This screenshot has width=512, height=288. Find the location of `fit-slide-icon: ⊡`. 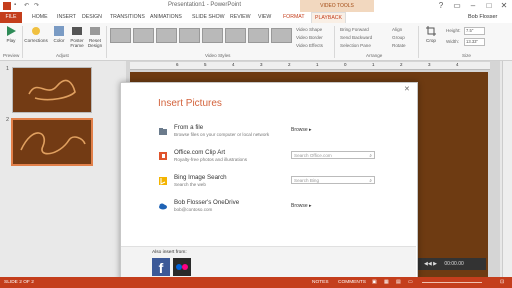

fit-slide-icon: ⊡ is located at coordinates (502, 282).